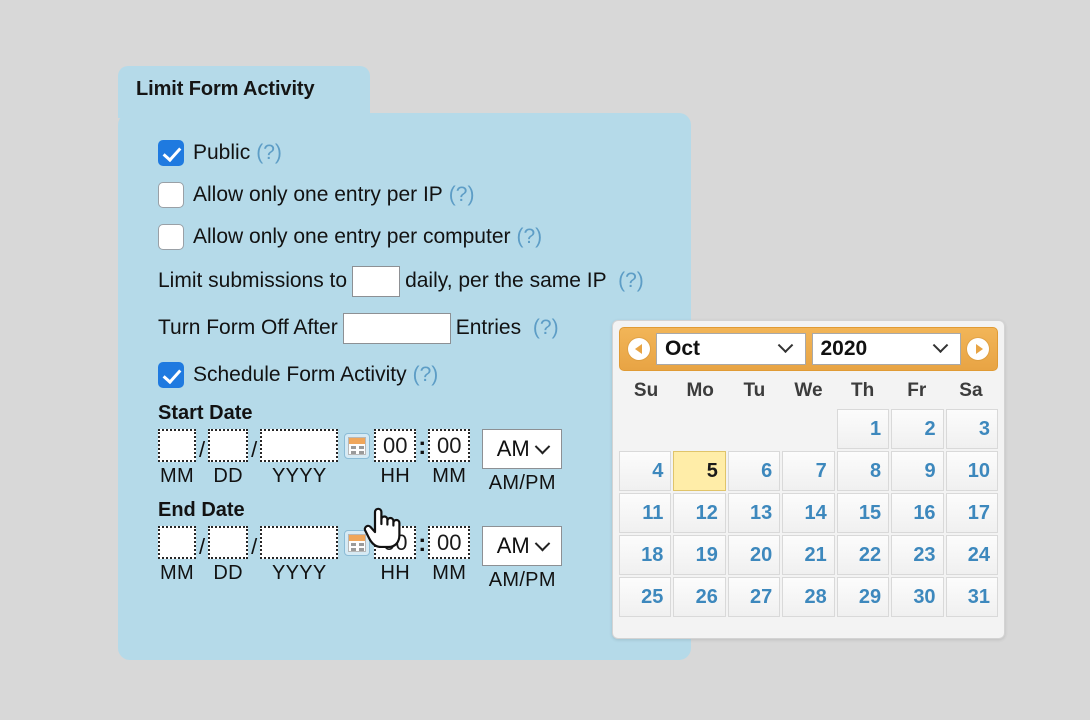 The width and height of the screenshot is (1090, 720). What do you see at coordinates (318, 194) in the screenshot?
I see `checkbox-label-one-entry-per-ip: Allow only one entry per IP` at bounding box center [318, 194].